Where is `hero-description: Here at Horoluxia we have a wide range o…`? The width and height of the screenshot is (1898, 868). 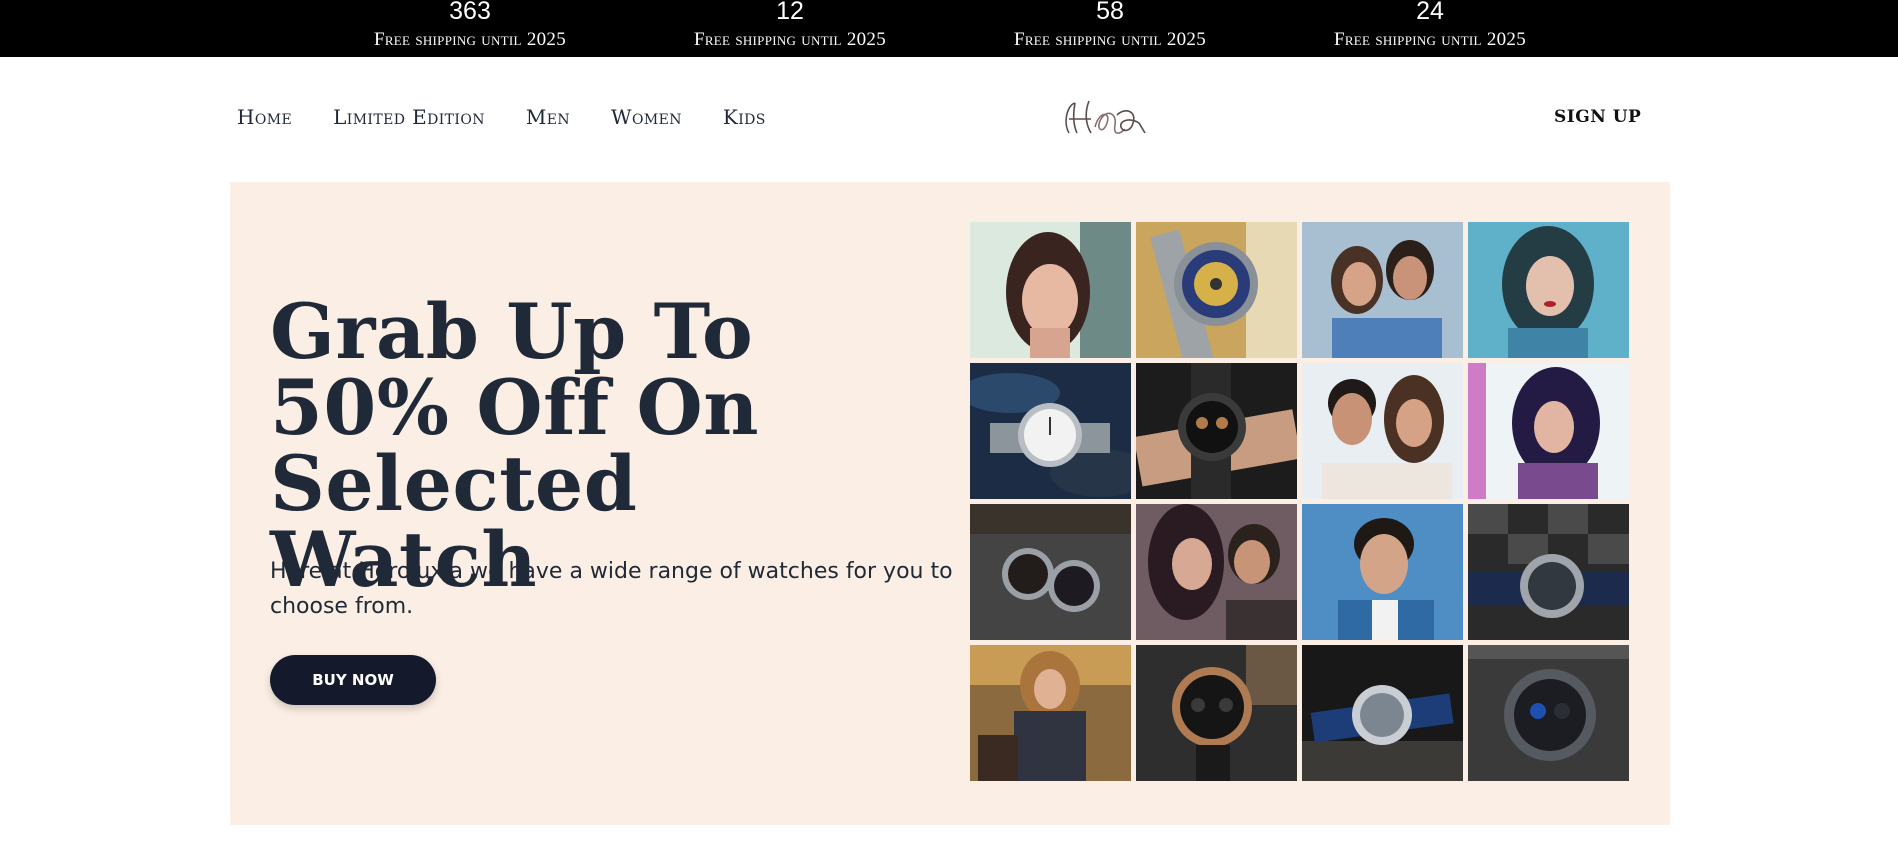 hero-description: Here at Horoluxia we have a wide range o… is located at coordinates (611, 589).